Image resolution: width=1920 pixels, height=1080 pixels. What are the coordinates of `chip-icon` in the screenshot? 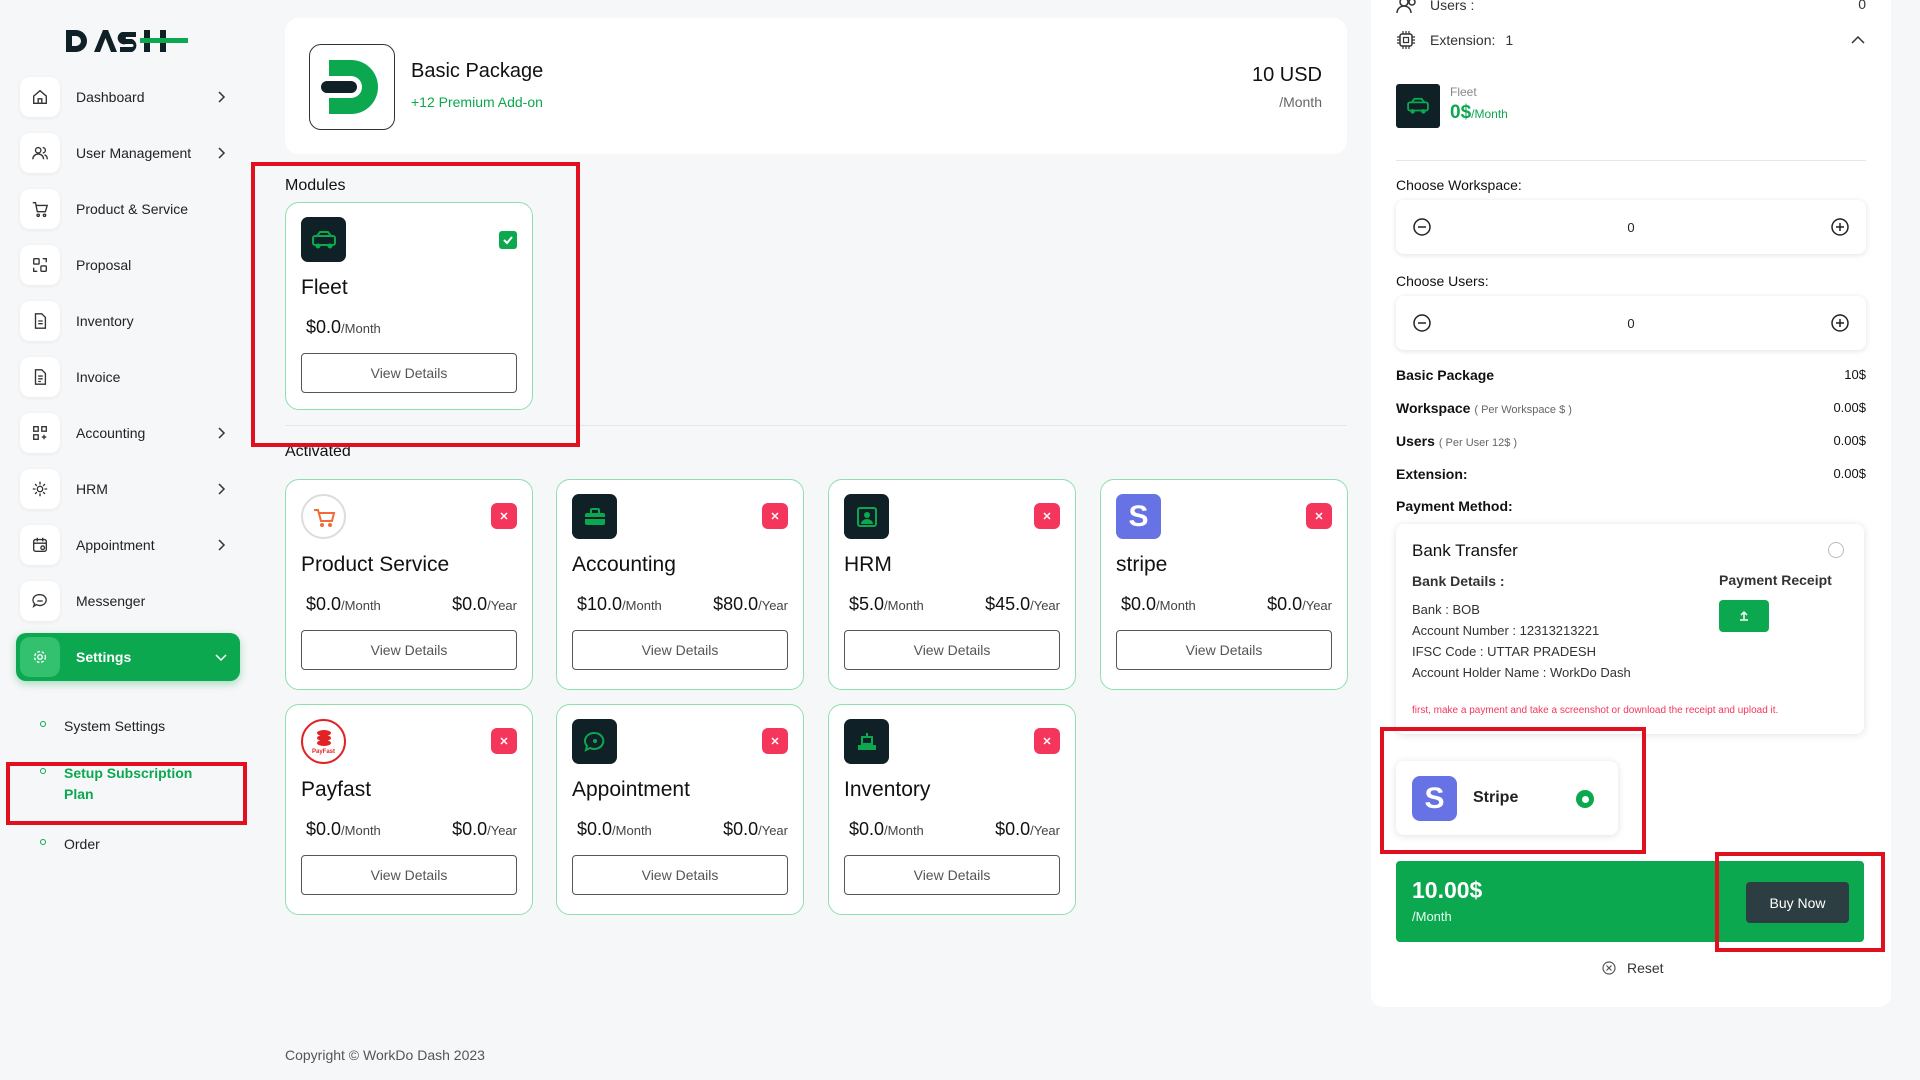 It's located at (1406, 40).